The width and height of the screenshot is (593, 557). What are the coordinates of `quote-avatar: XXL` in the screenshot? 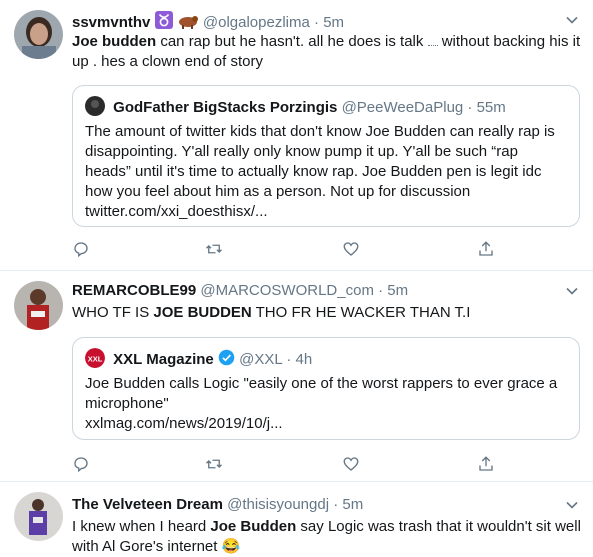 It's located at (95, 358).